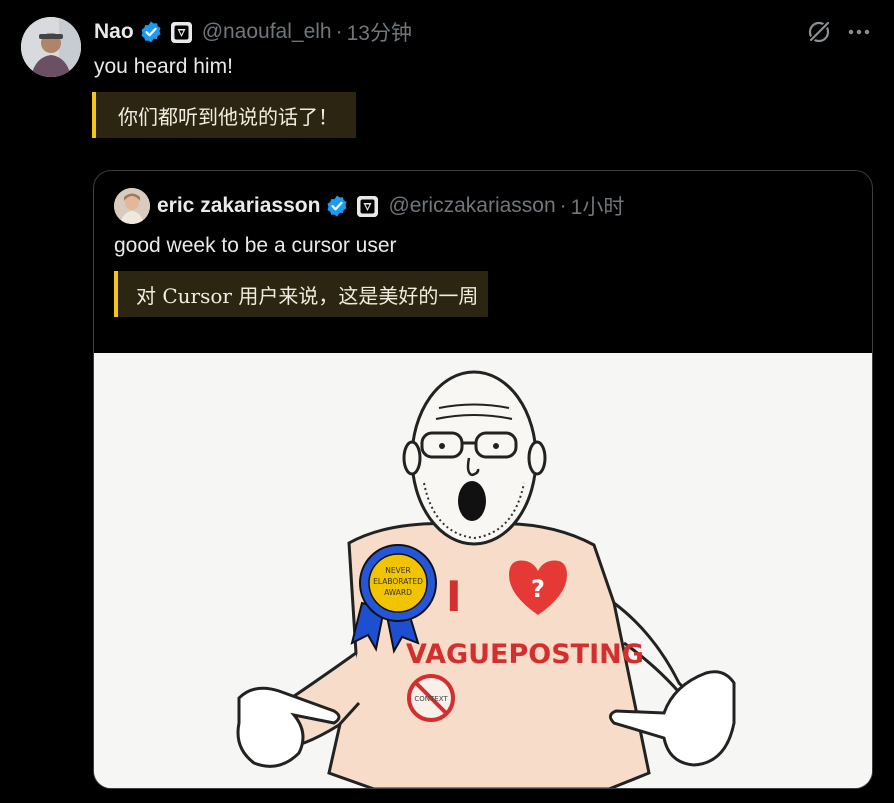 This screenshot has height=803, width=894. I want to click on quoted-author-avatar, so click(132, 206).